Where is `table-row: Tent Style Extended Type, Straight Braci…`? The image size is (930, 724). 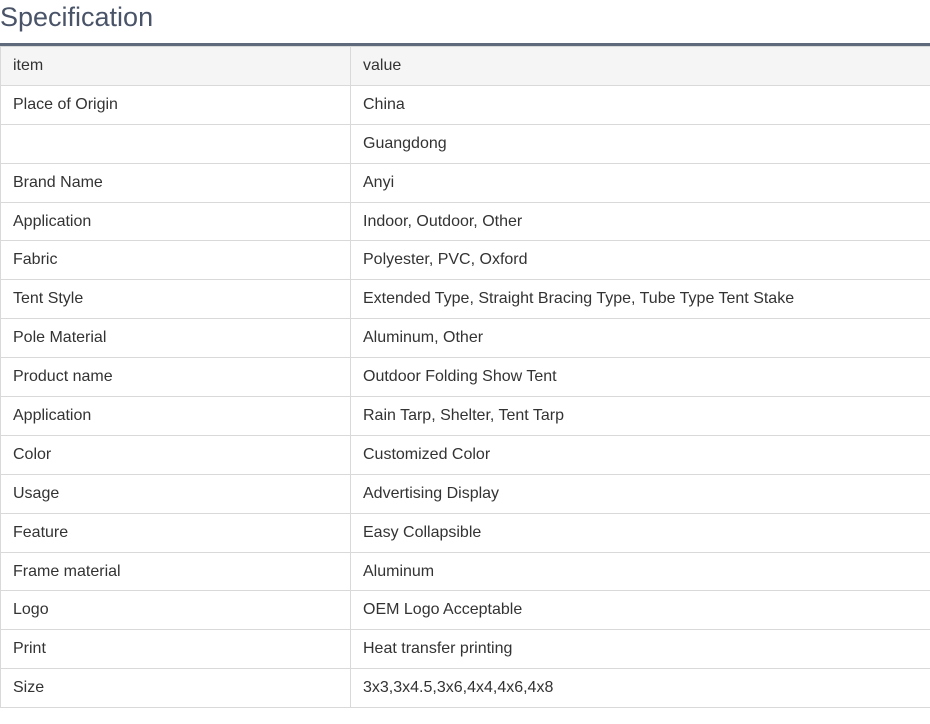 table-row: Tent Style Extended Type, Straight Braci… is located at coordinates (465, 299).